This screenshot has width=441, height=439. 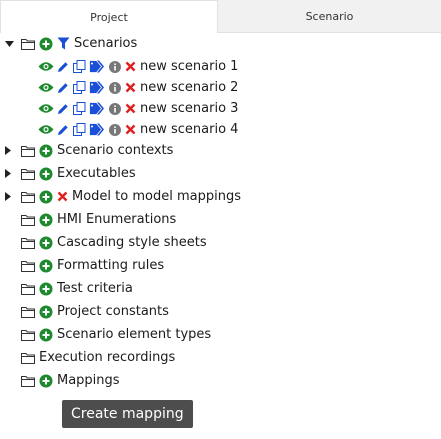 I want to click on scenario-item: new scenario 3, so click(x=138, y=108).